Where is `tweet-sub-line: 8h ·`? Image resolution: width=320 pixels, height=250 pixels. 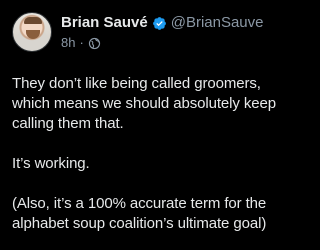
tweet-sub-line: 8h · is located at coordinates (162, 43).